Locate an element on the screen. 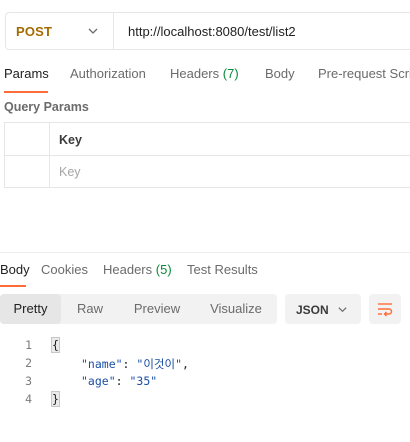 The height and width of the screenshot is (442, 410). code-line: } is located at coordinates (55, 399).